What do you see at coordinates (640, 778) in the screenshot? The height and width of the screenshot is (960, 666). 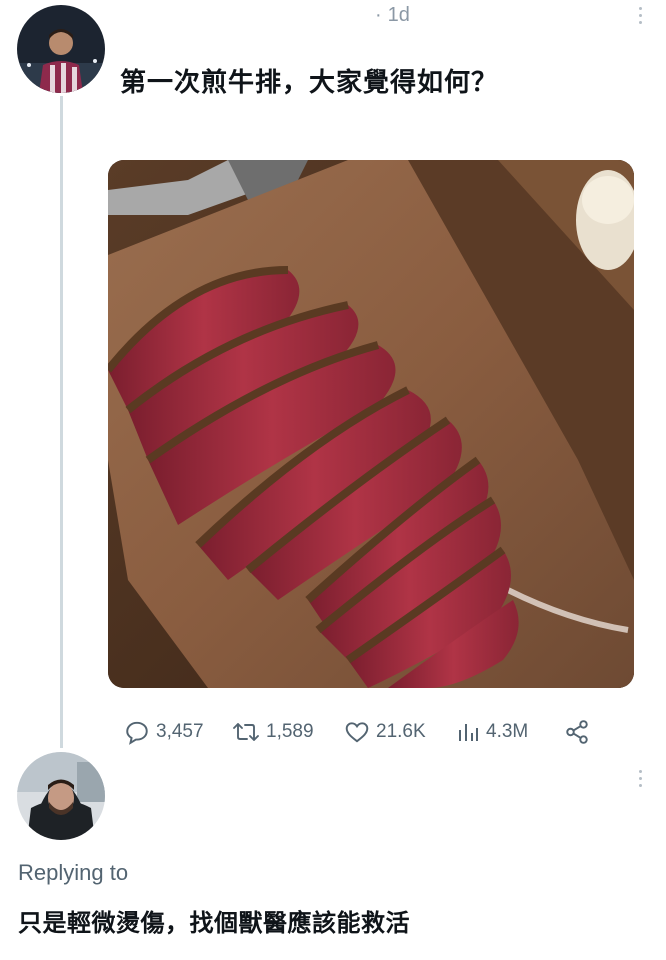 I see `reply-more-options-icon` at bounding box center [640, 778].